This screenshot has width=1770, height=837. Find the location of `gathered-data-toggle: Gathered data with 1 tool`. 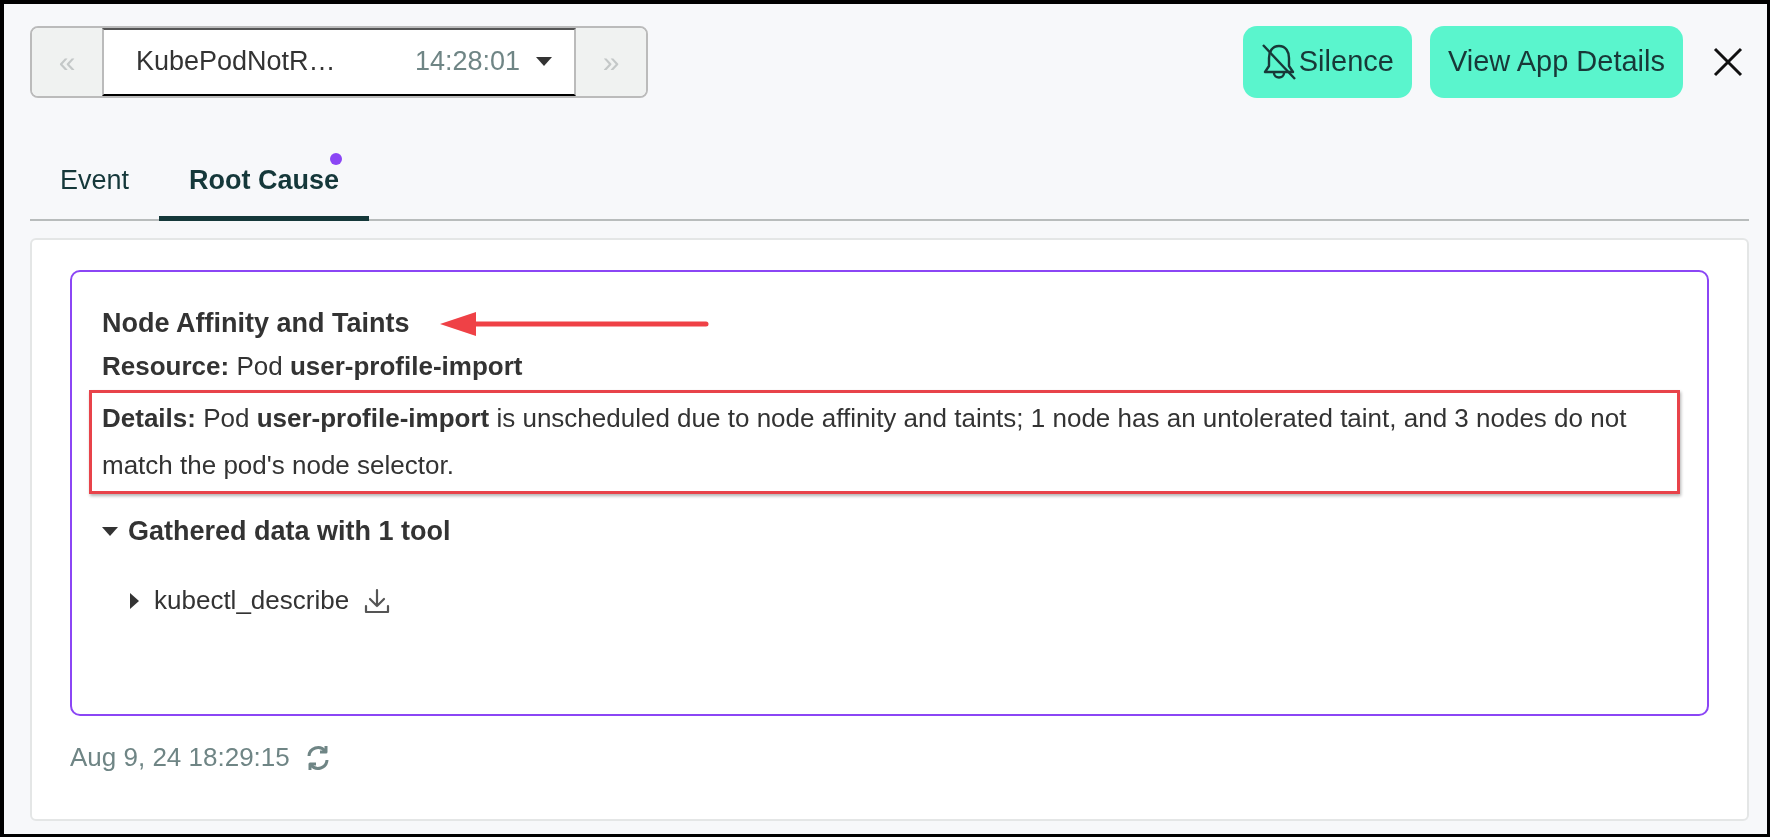

gathered-data-toggle: Gathered data with 1 tool is located at coordinates (276, 531).